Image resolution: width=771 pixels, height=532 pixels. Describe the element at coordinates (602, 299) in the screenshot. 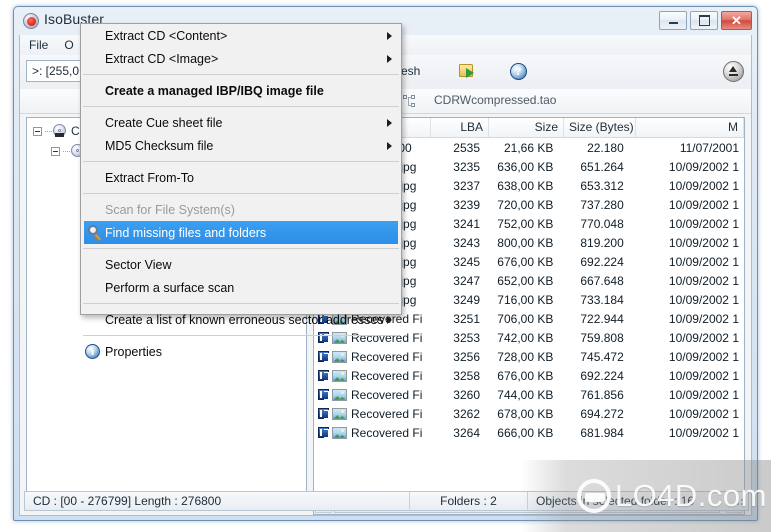

I see `cell-bytes: 733.184` at that location.